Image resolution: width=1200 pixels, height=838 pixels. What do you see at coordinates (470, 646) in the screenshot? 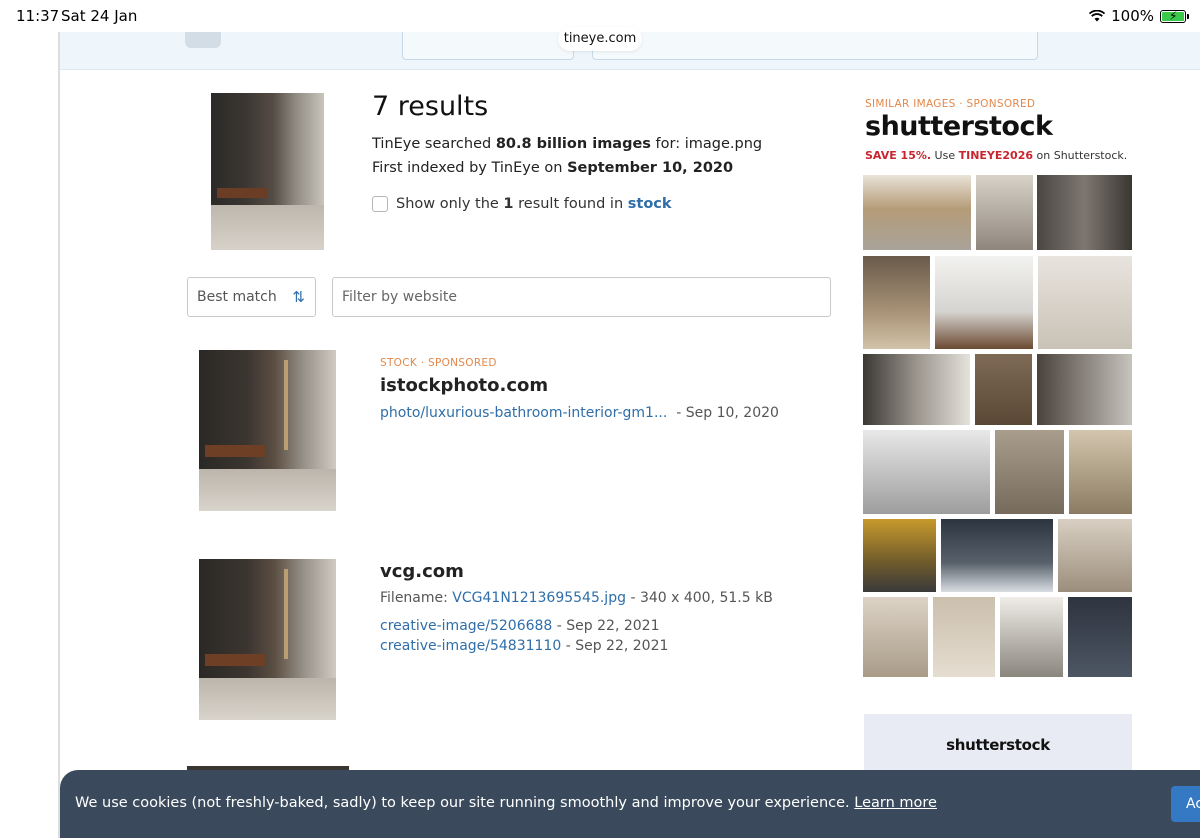
I see `result-link: creative-image/54831110` at bounding box center [470, 646].